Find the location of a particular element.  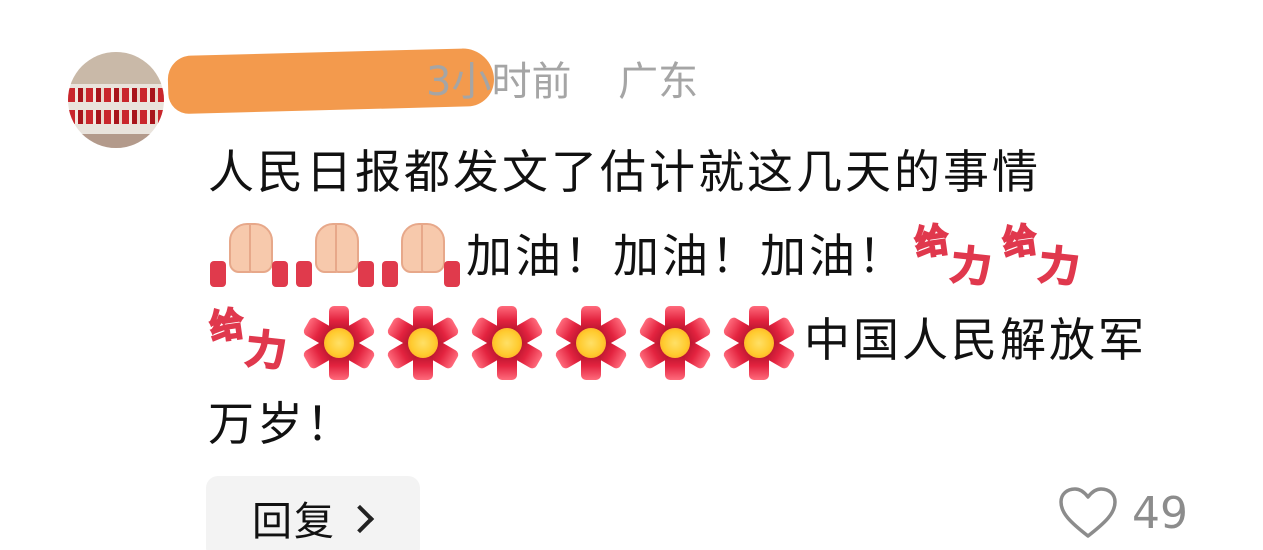

comment-text-main: 人民日报都发文了估计就这几天的事情 is located at coordinates (624, 172).